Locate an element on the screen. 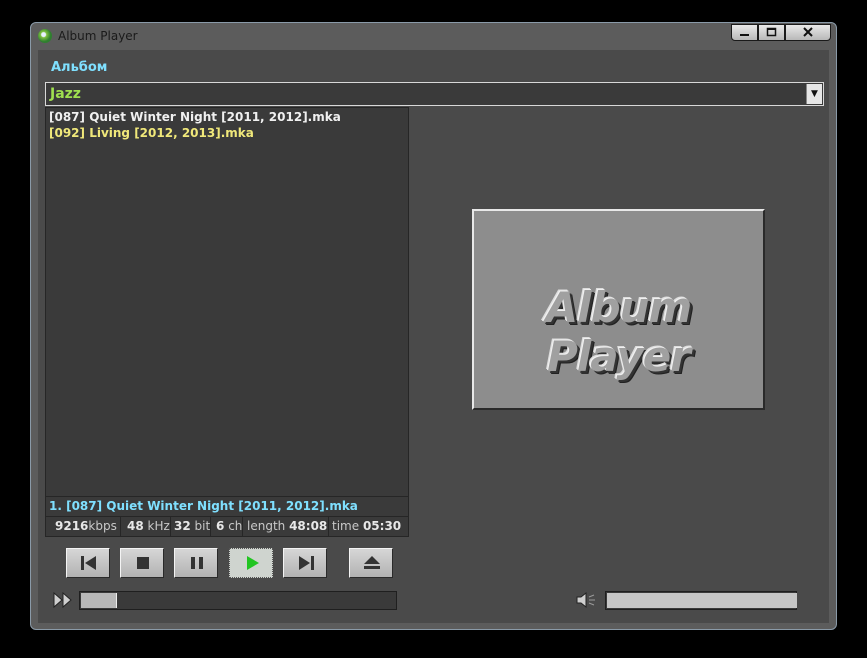 The image size is (867, 658). channels-info: 6 ch is located at coordinates (229, 526).